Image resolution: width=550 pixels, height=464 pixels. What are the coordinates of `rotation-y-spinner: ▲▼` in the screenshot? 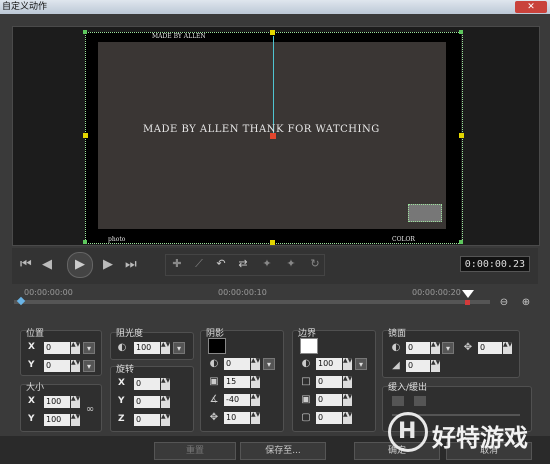 It's located at (165, 402).